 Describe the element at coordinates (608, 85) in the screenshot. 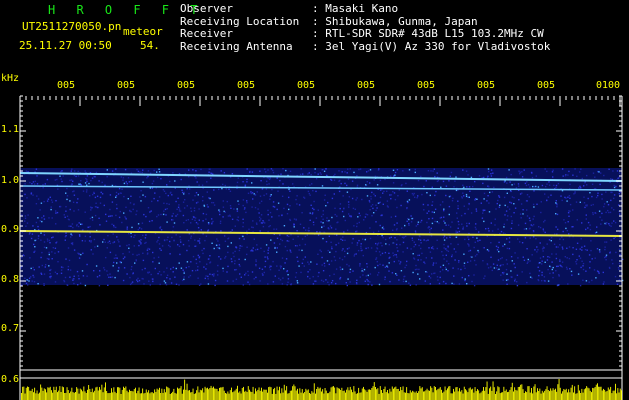

I see `x-tick-label: 0100` at that location.